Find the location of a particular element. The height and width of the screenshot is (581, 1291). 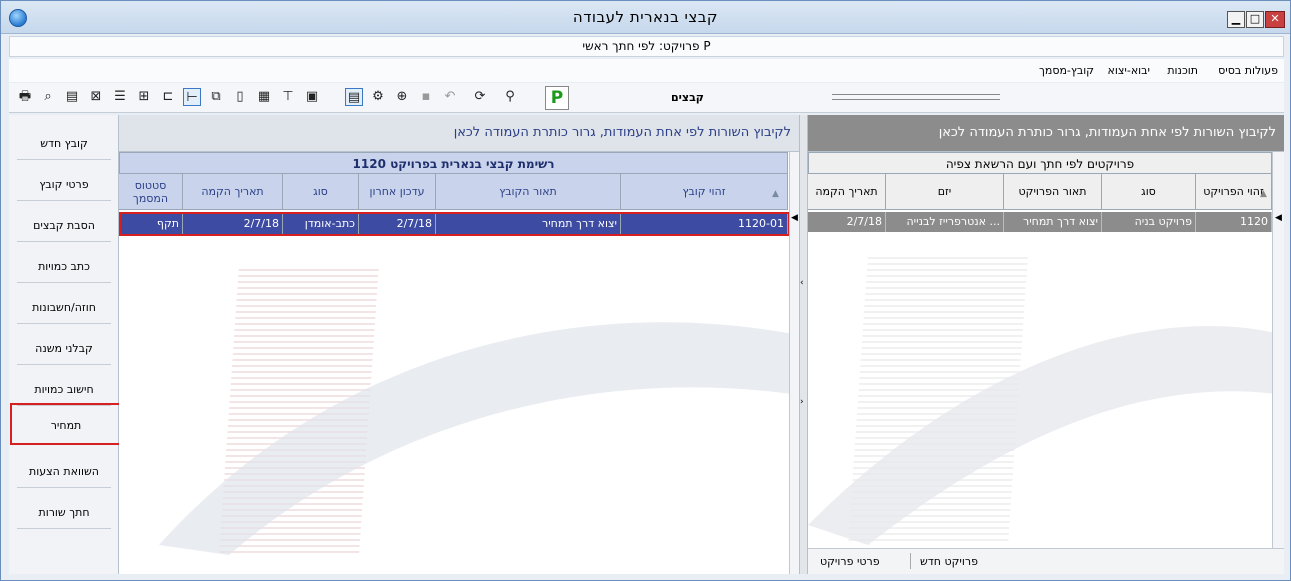

project-subtitle-bar: פרויקט: לפי חתך ראשי P is located at coordinates (646, 46).